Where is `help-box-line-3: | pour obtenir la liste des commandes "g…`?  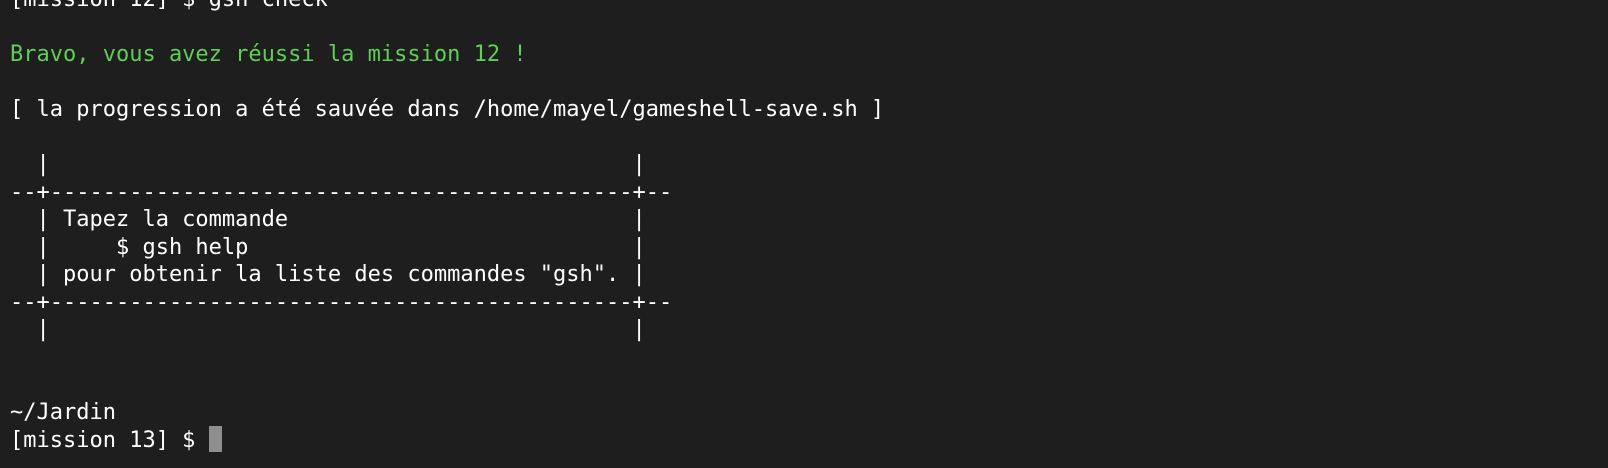
help-box-line-3: | pour obtenir la liste des commandes "g… is located at coordinates (328, 274).